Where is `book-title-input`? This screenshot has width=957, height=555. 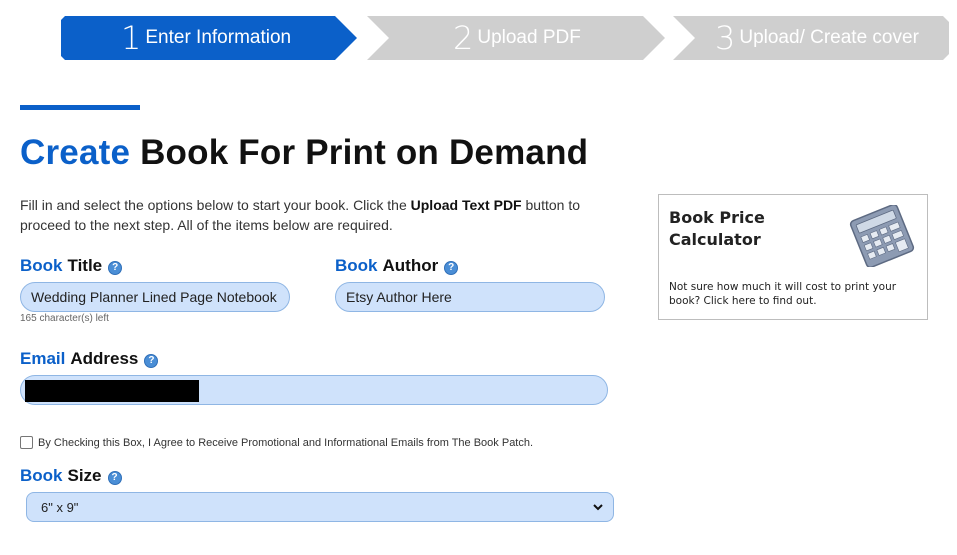 book-title-input is located at coordinates (155, 297).